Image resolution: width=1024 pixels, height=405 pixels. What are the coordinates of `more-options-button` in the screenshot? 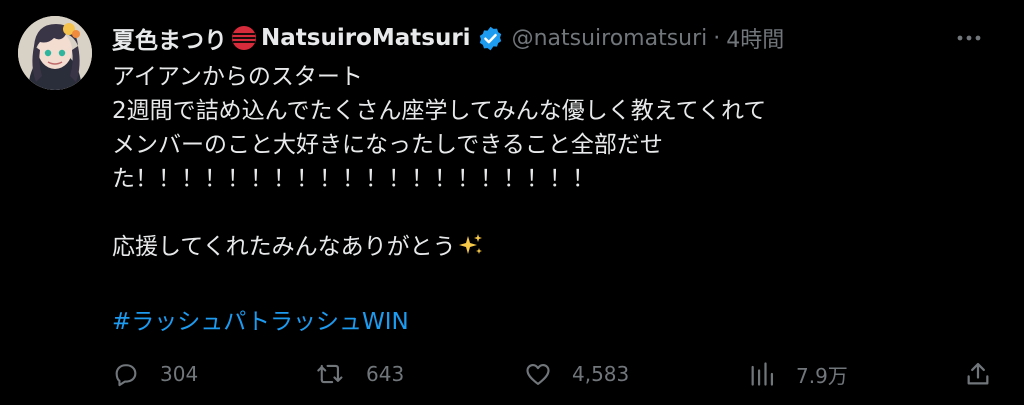 It's located at (969, 38).